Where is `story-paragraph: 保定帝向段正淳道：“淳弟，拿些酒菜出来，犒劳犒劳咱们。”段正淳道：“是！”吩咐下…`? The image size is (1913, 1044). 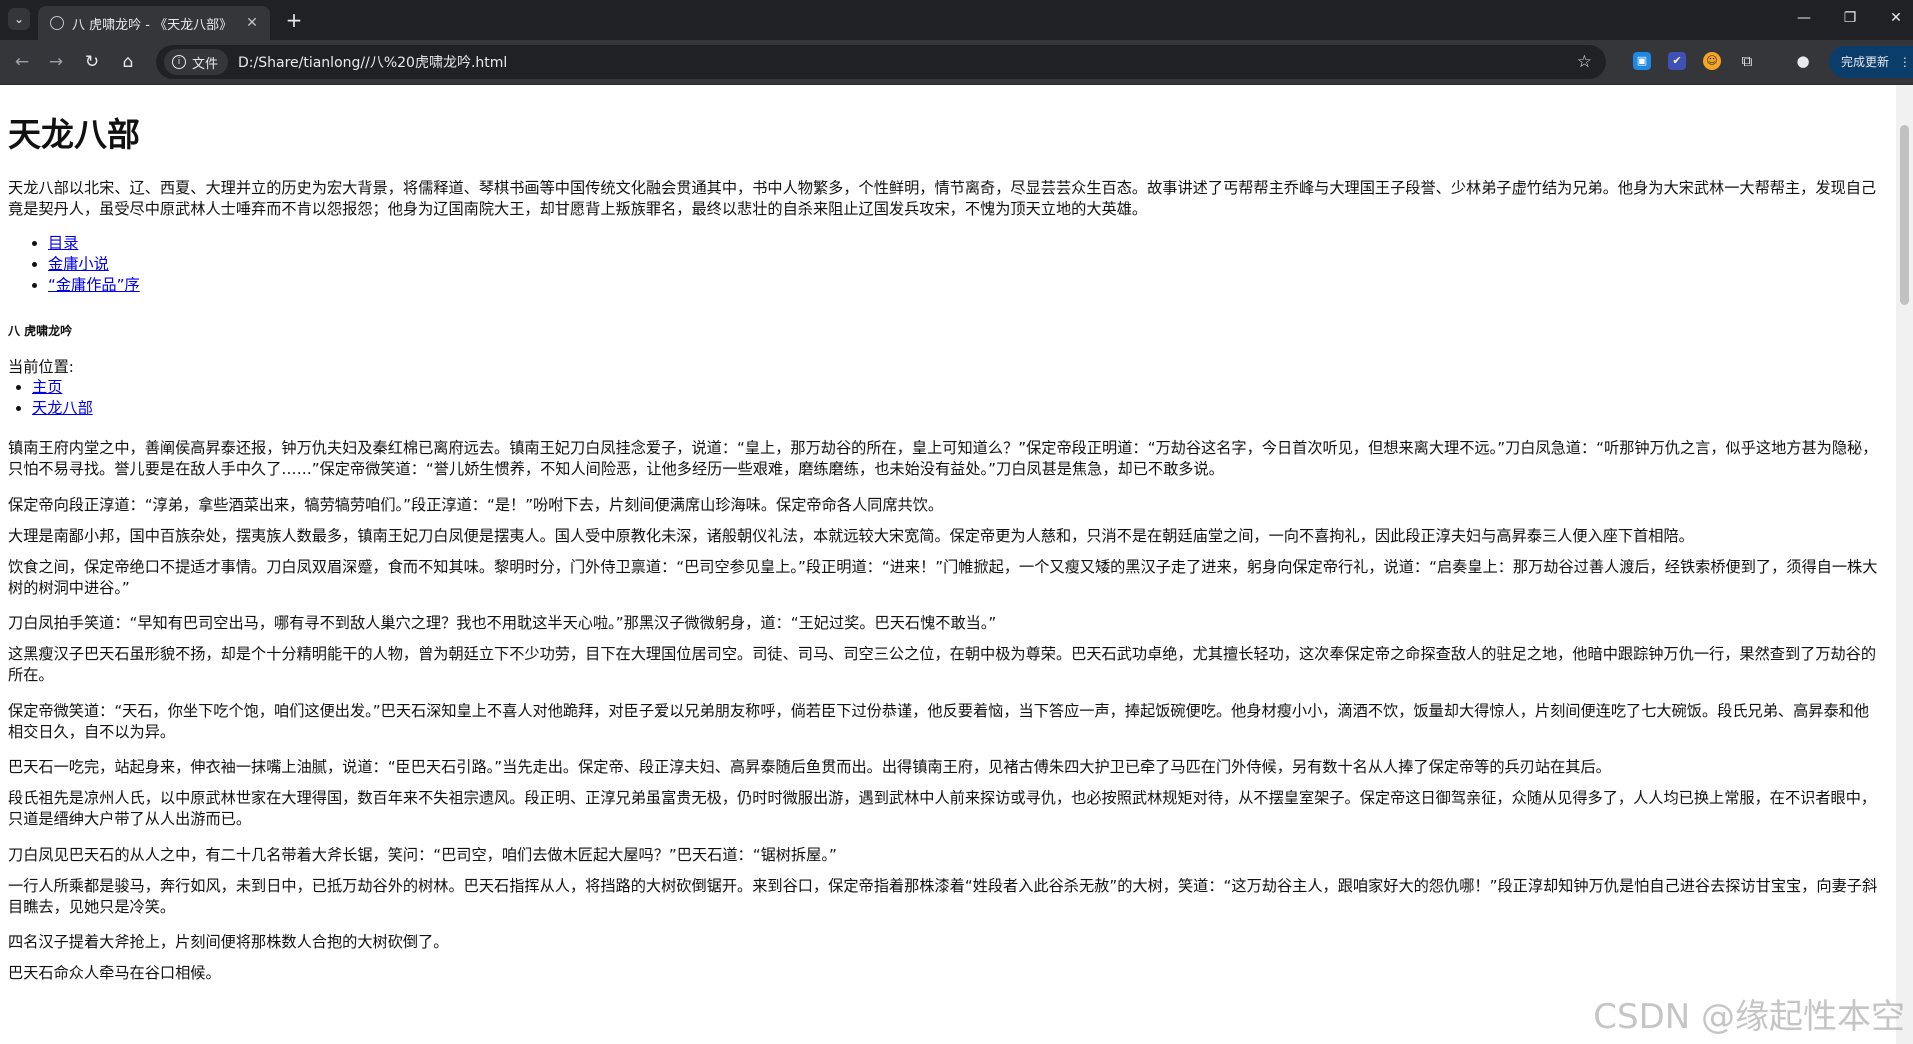
story-paragraph: 保定帝向段正淳道：“淳弟，拿些酒菜出来，犒劳犒劳咱们。”段正淳道：“是！”吩咐下… is located at coordinates (476, 505).